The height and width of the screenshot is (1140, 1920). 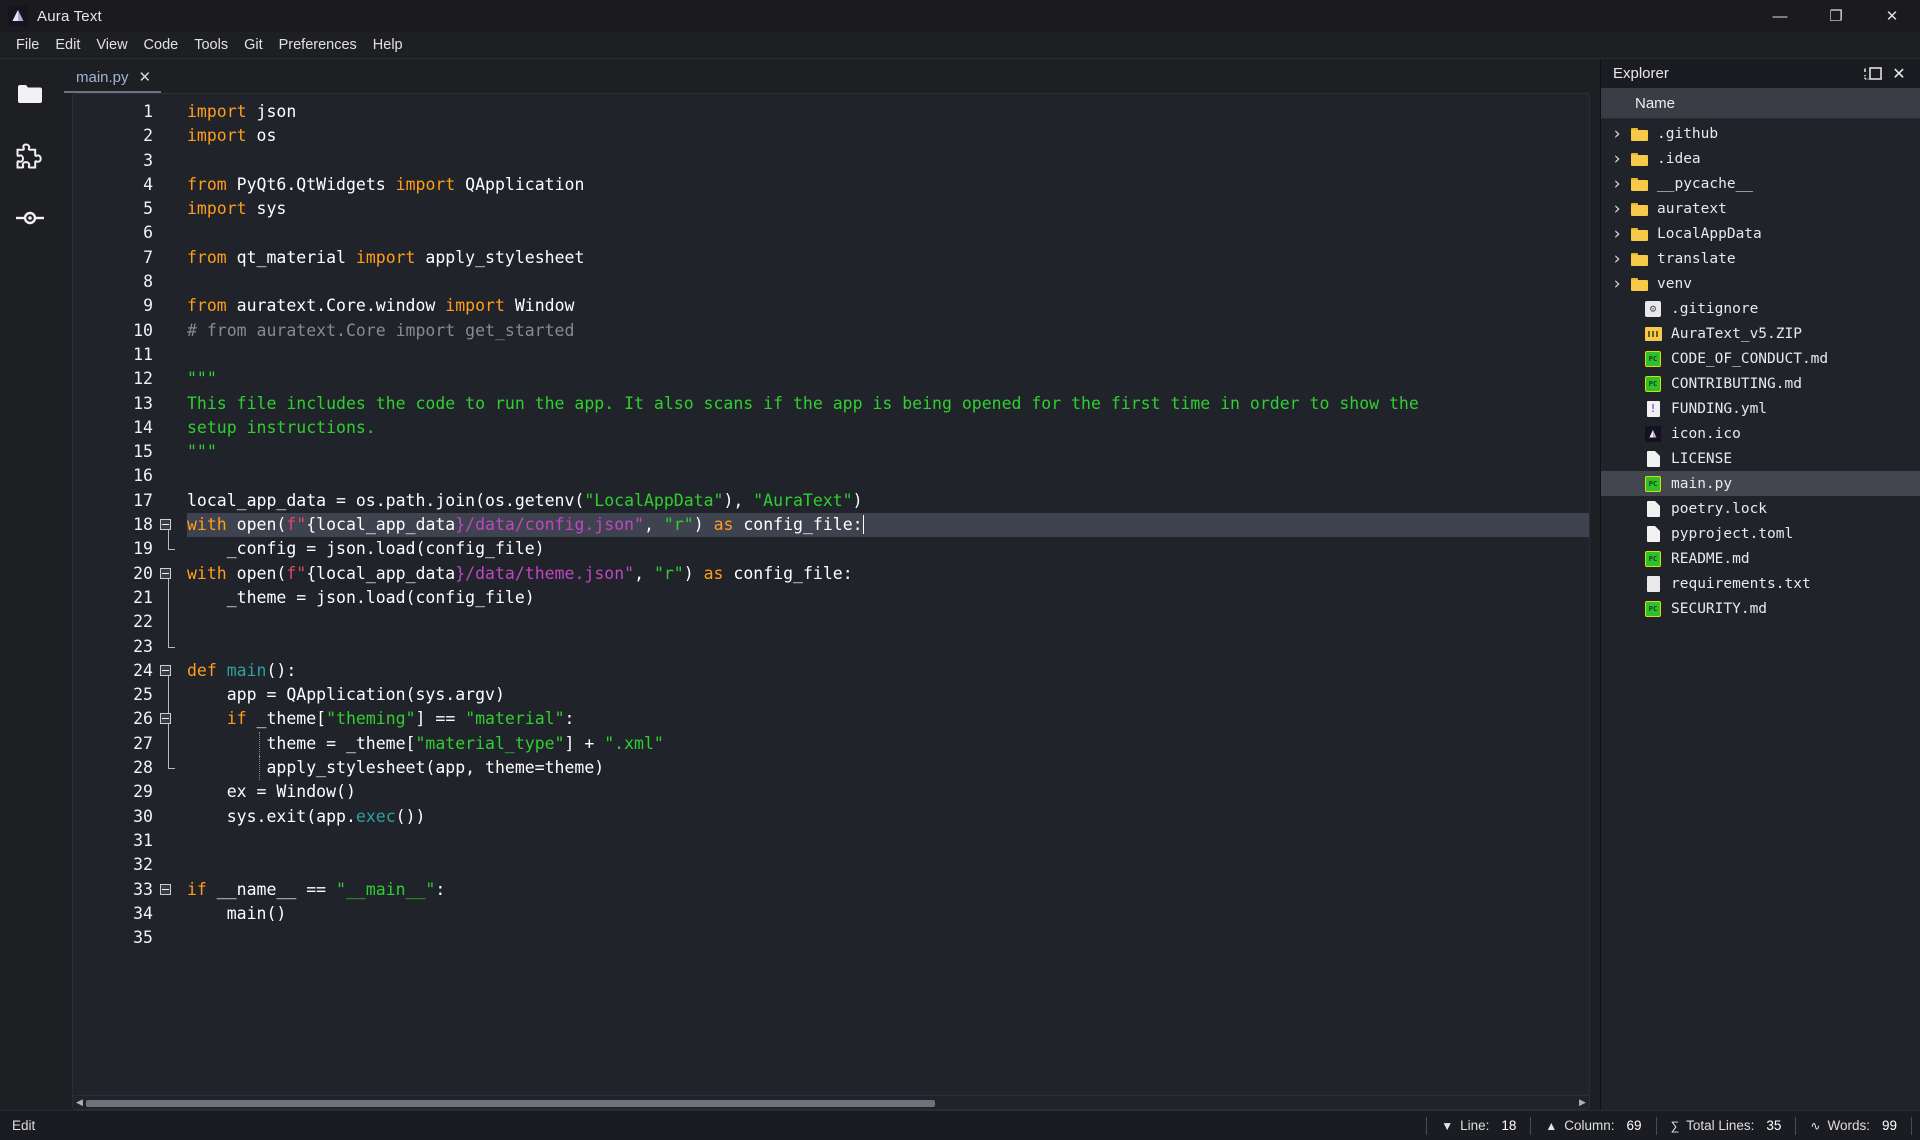 What do you see at coordinates (30, 94) in the screenshot?
I see `folder-icon` at bounding box center [30, 94].